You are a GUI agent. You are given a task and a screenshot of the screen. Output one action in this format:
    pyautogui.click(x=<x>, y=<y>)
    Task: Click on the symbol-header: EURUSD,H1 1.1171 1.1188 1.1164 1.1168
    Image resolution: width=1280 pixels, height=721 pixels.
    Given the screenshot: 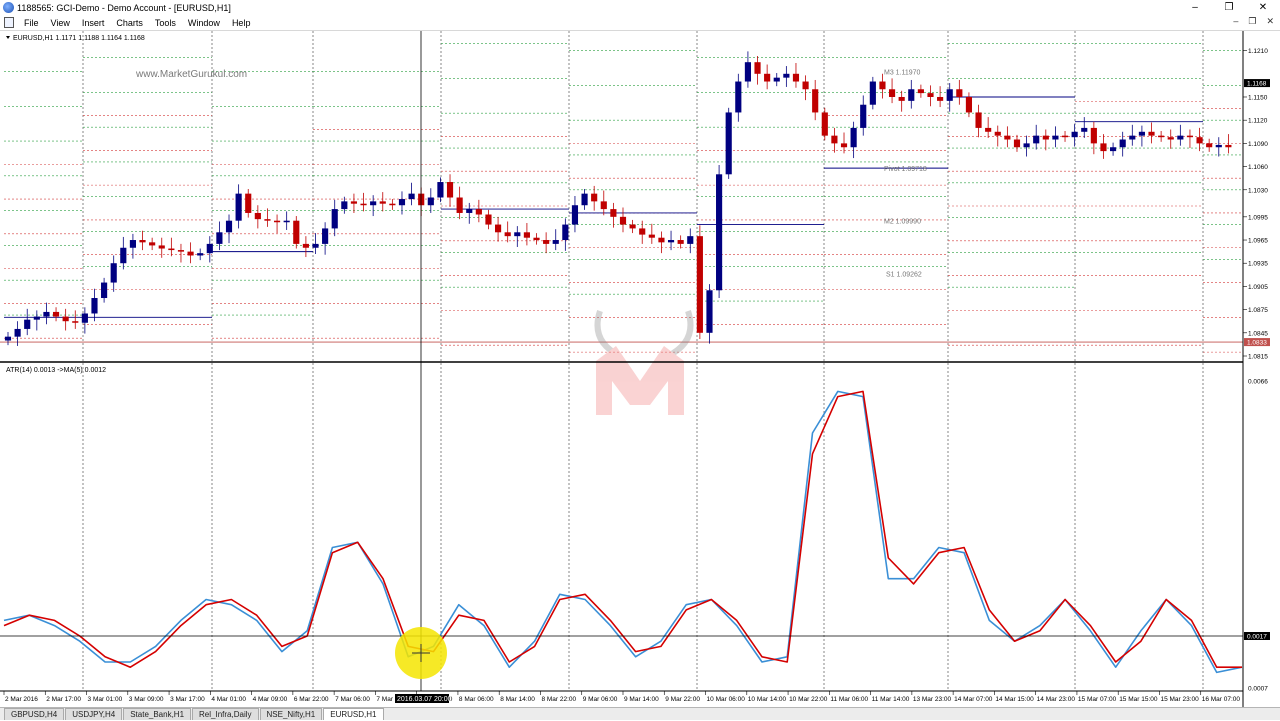 What is the action you would take?
    pyautogui.click(x=75, y=38)
    